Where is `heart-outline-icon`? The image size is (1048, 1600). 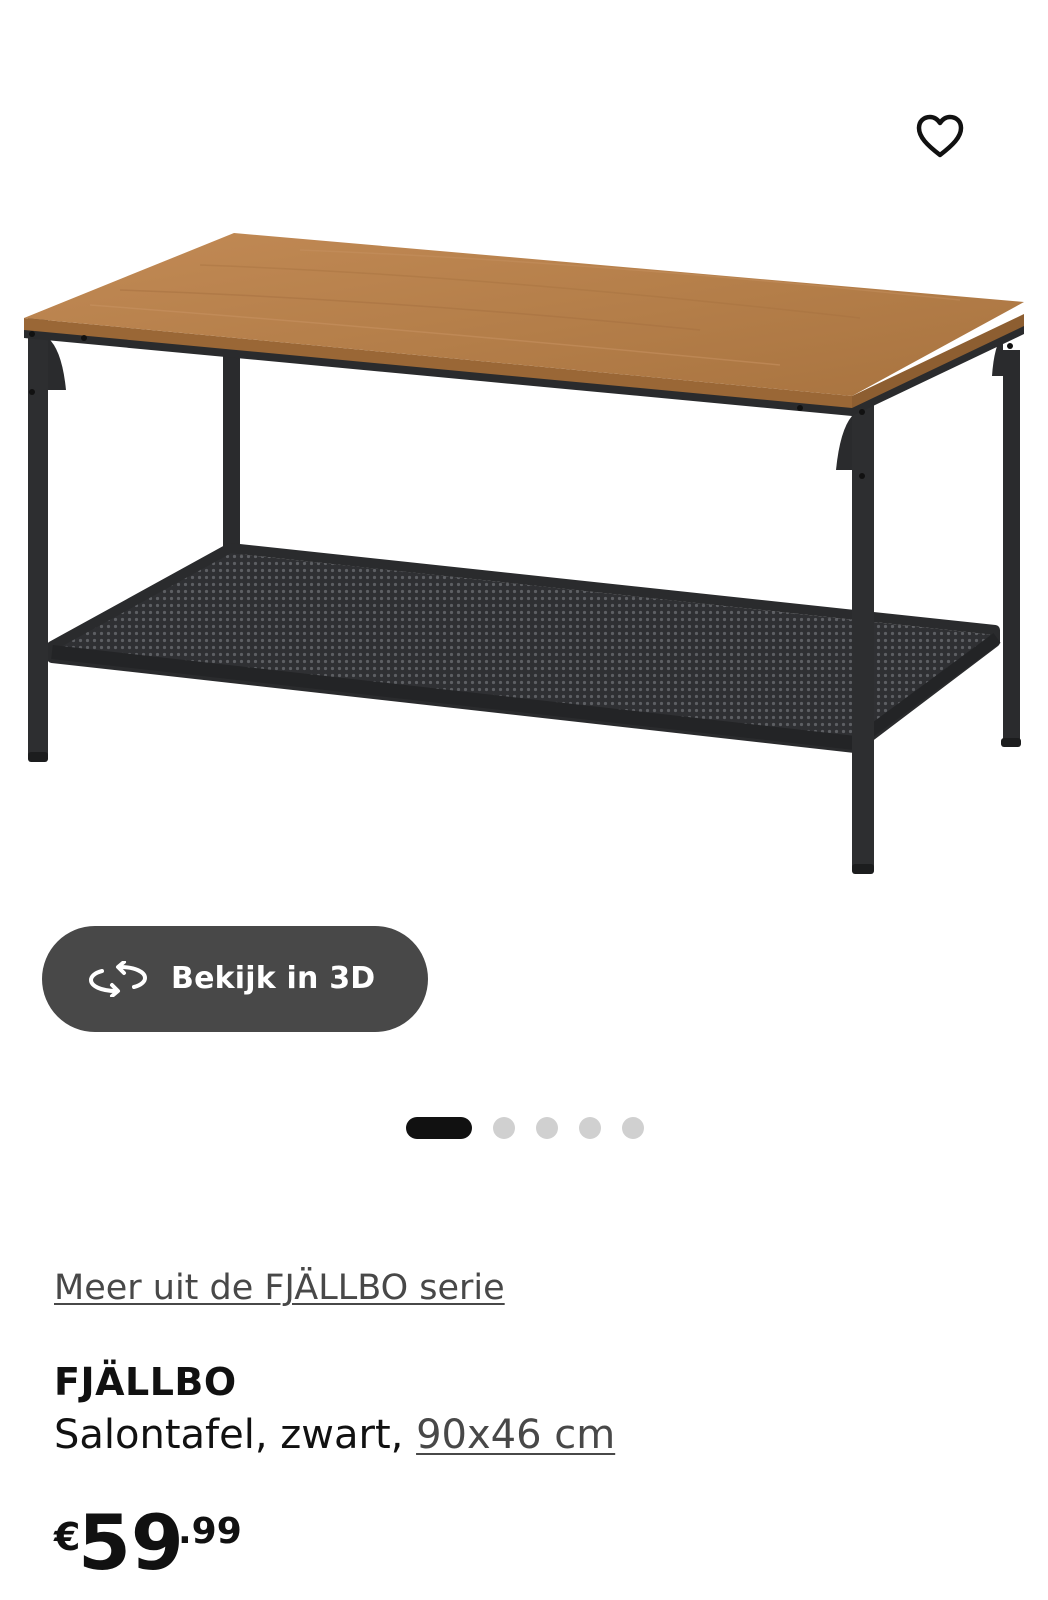
heart-outline-icon is located at coordinates (940, 136).